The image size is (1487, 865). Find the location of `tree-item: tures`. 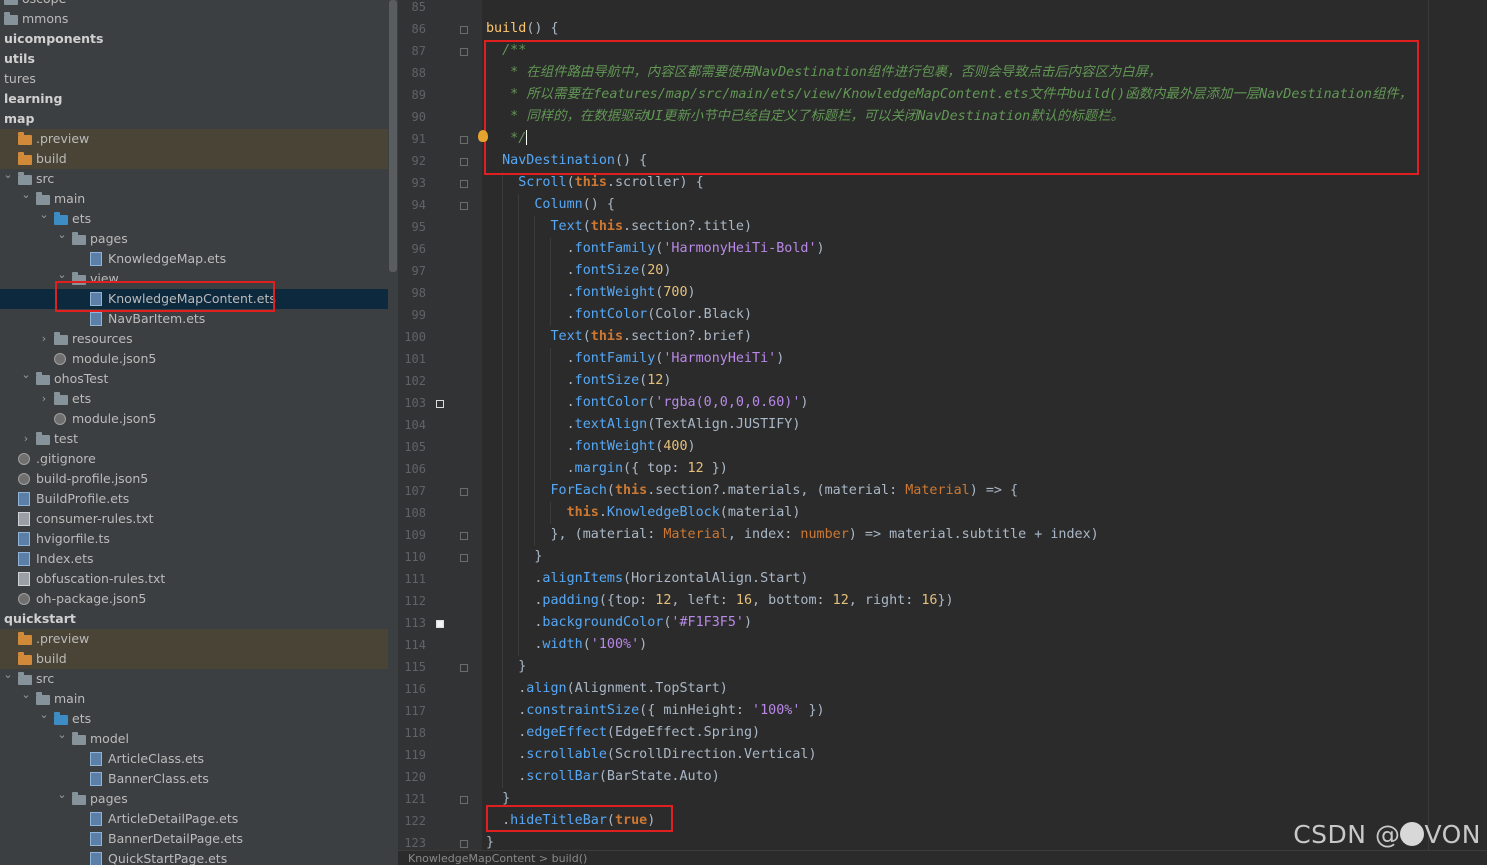

tree-item: tures is located at coordinates (194, 79).